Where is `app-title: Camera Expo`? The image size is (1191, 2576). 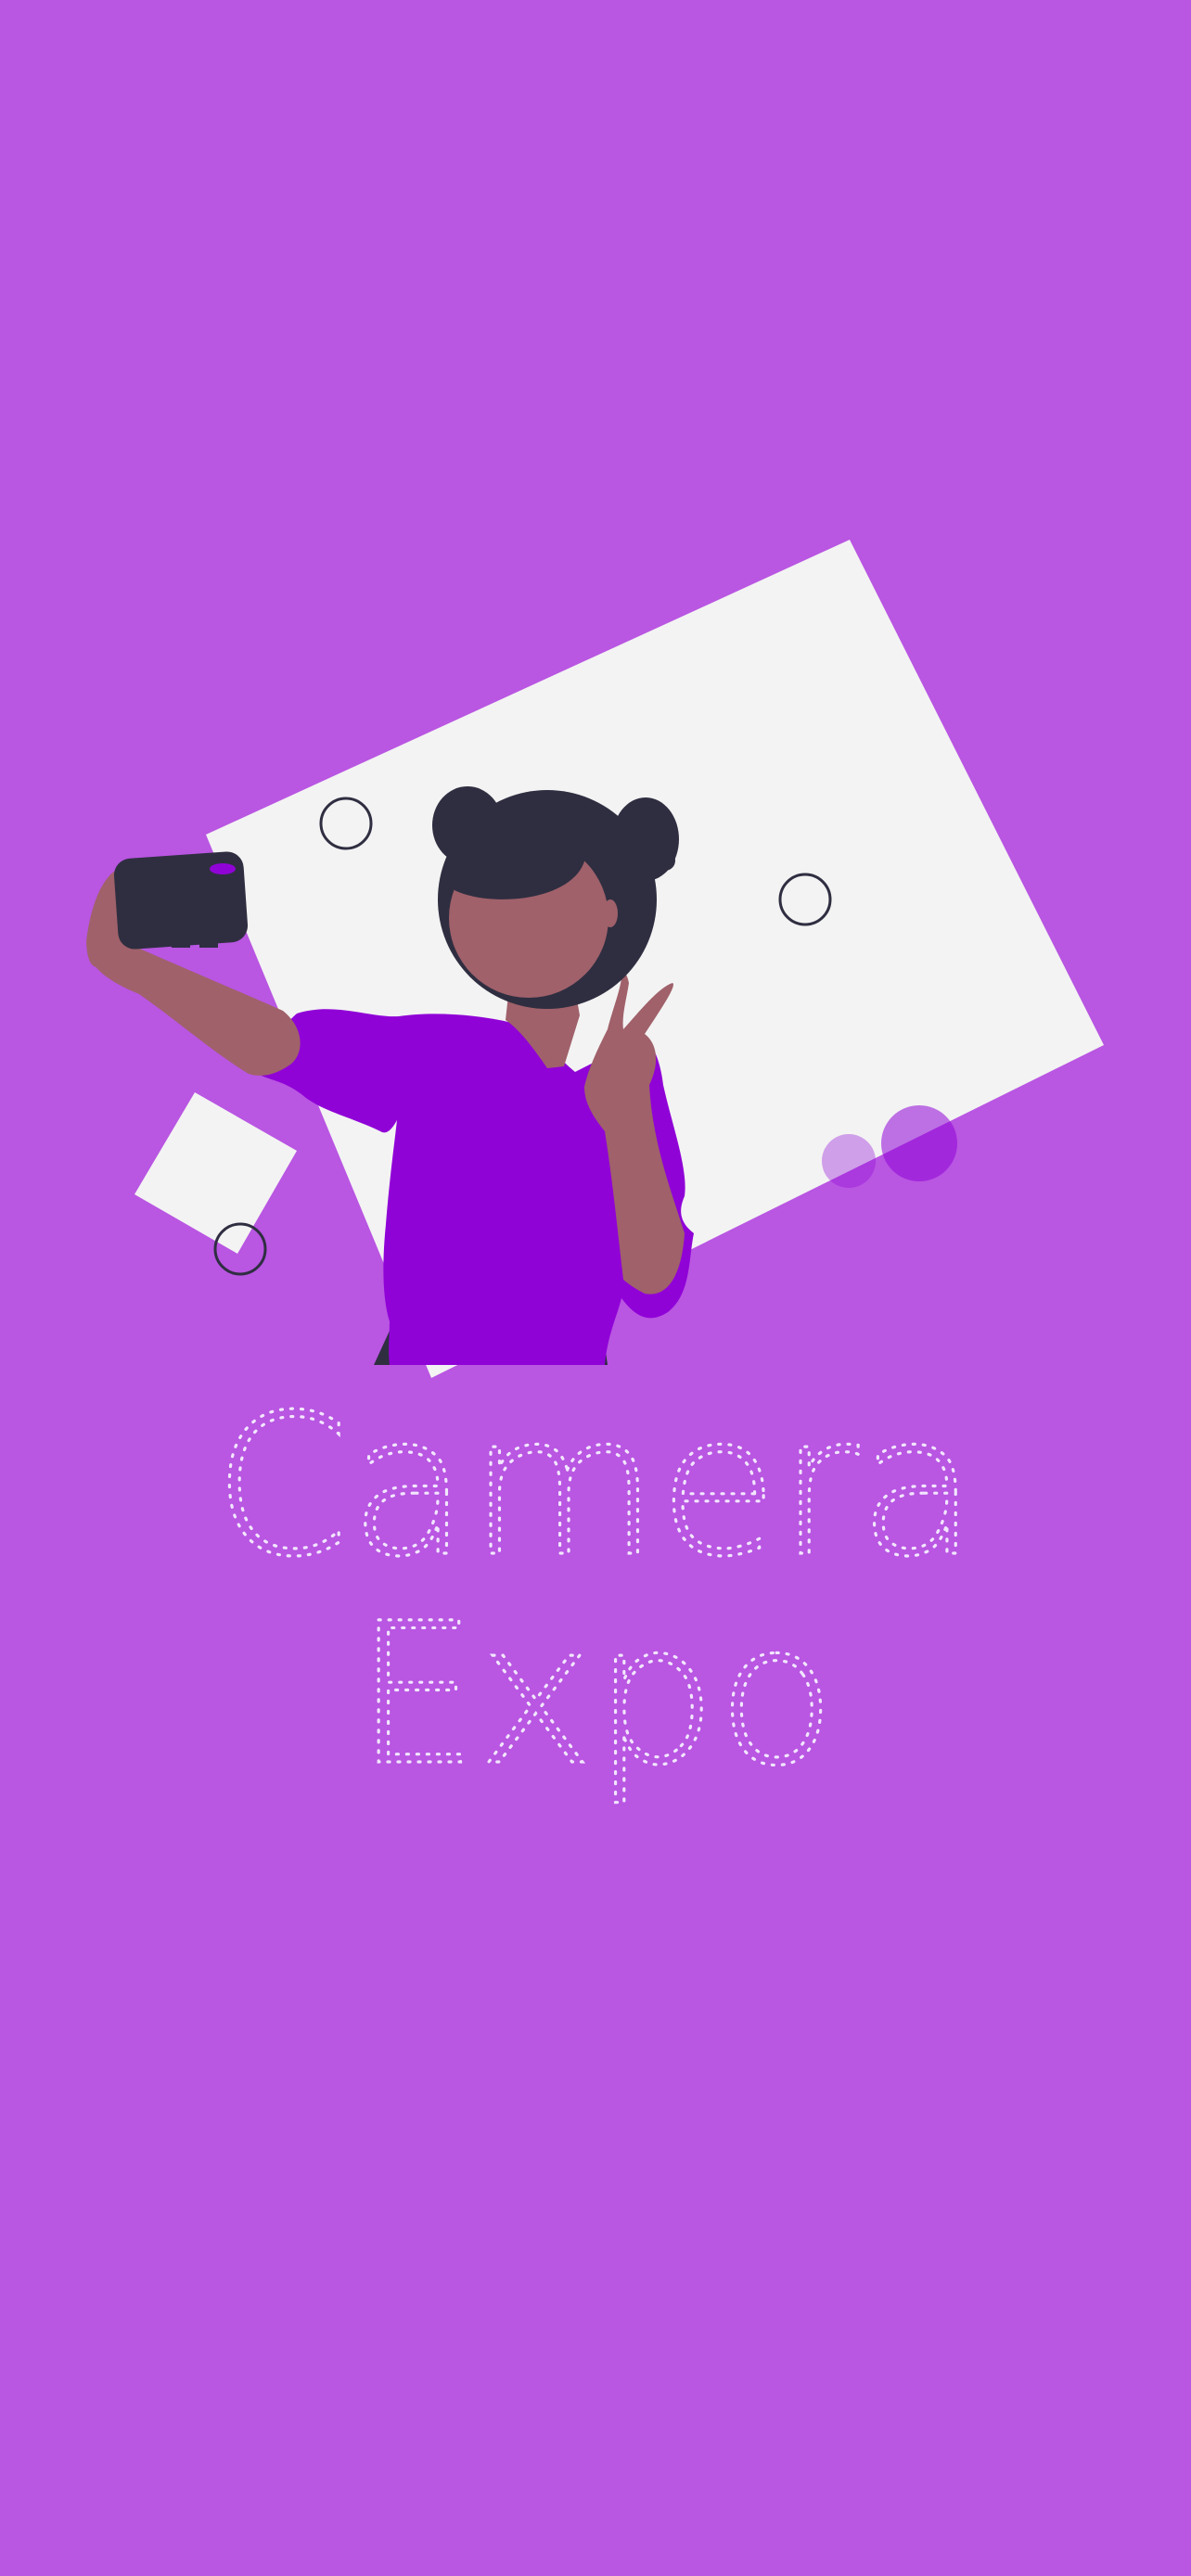
app-title: Camera Expo is located at coordinates (595, 1600).